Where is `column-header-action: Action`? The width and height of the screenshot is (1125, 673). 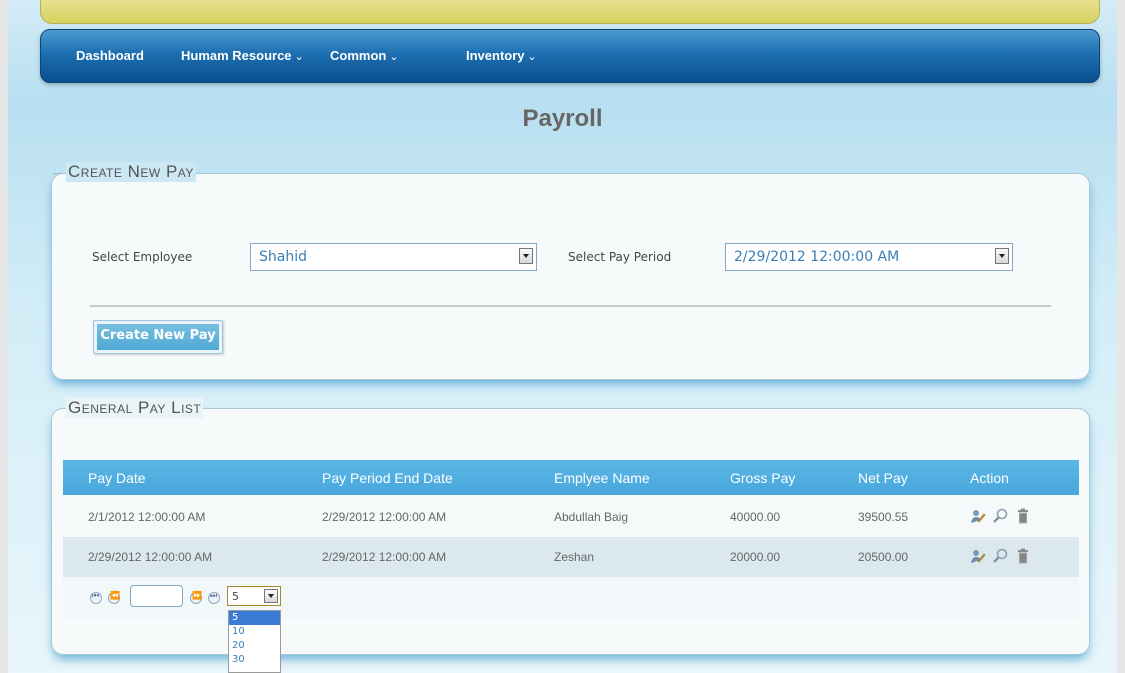
column-header-action: Action is located at coordinates (989, 478).